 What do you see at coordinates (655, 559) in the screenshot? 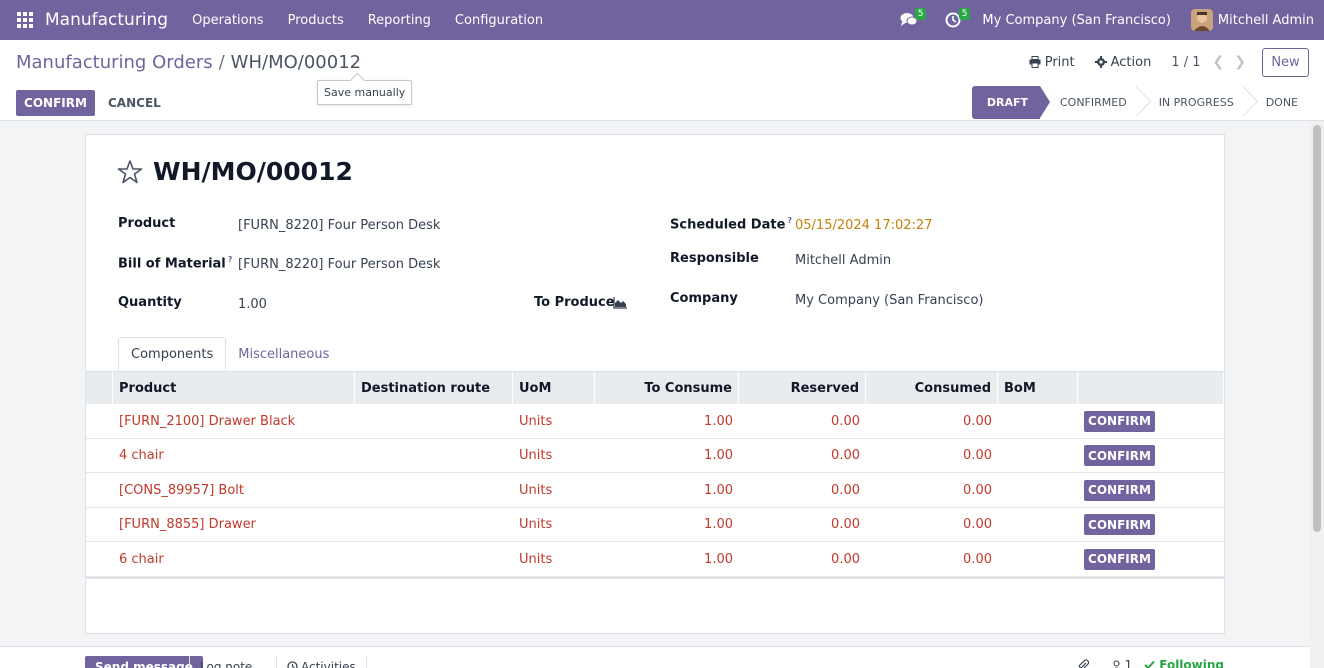
I see `table-row: 6 chair Units 1.00 0.00 0.00 CONFIRM` at bounding box center [655, 559].